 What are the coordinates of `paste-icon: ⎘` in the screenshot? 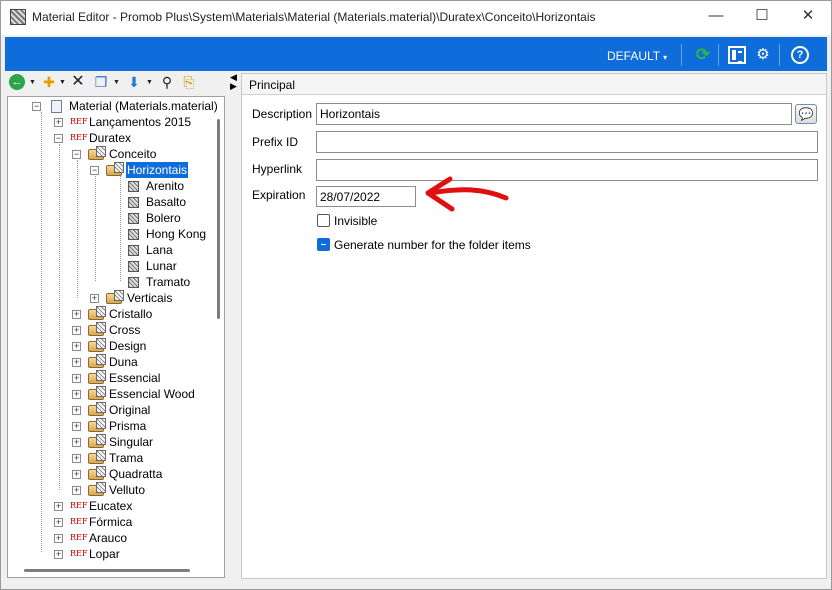 It's located at (189, 82).